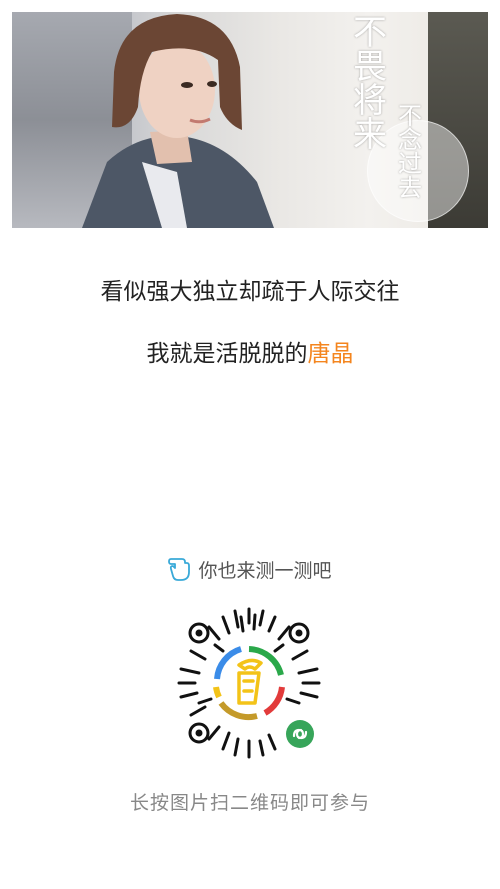 This screenshot has width=500, height=889. What do you see at coordinates (410, 152) in the screenshot?
I see `poster-title-sub: 不念过去` at bounding box center [410, 152].